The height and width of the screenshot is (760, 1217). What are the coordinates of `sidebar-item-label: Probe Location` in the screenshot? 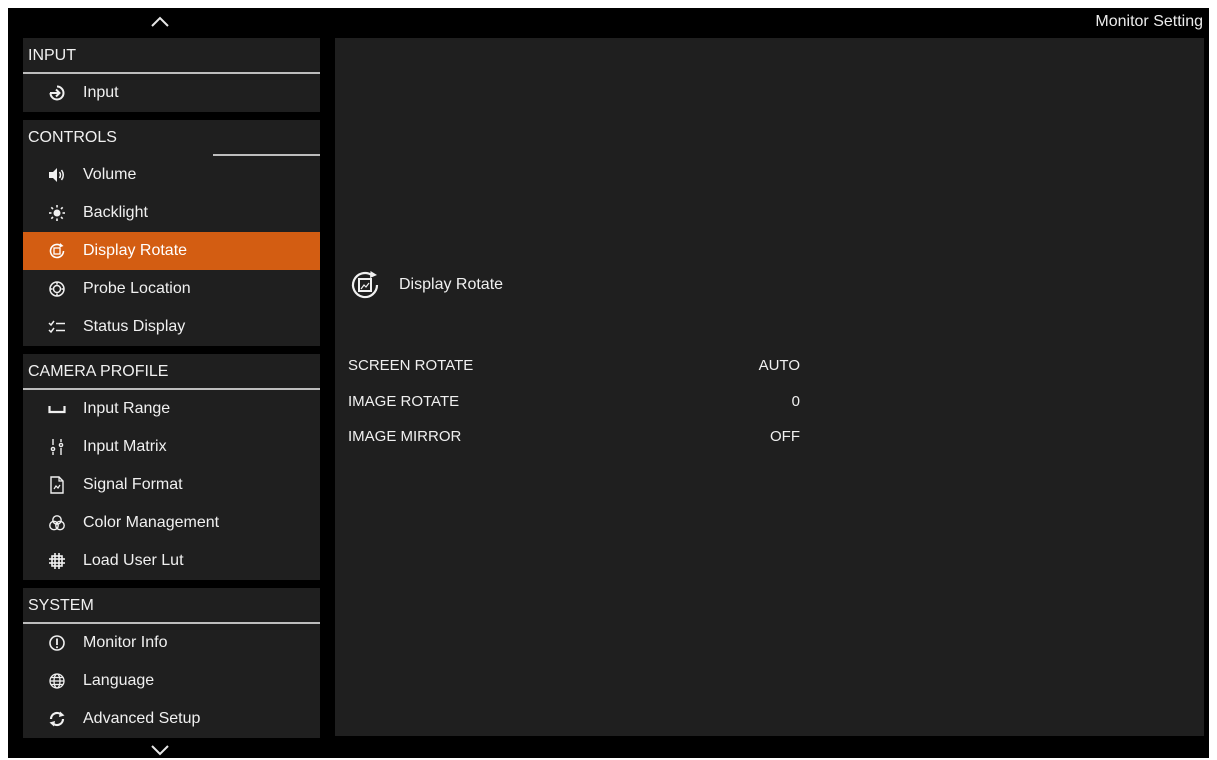 It's located at (137, 288).